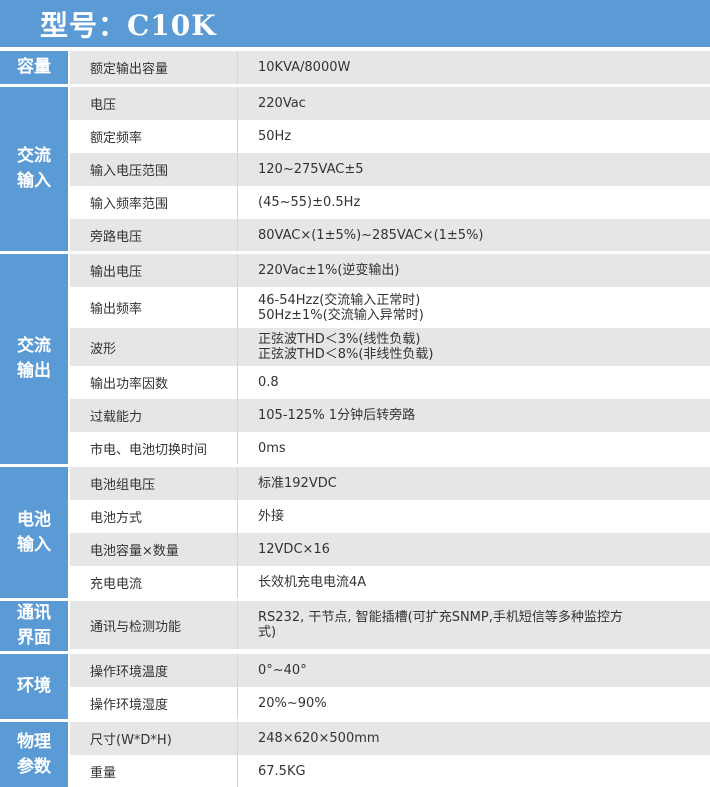 This screenshot has height=787, width=710. What do you see at coordinates (154, 169) in the screenshot?
I see `spec-name: 输入电压范围` at bounding box center [154, 169].